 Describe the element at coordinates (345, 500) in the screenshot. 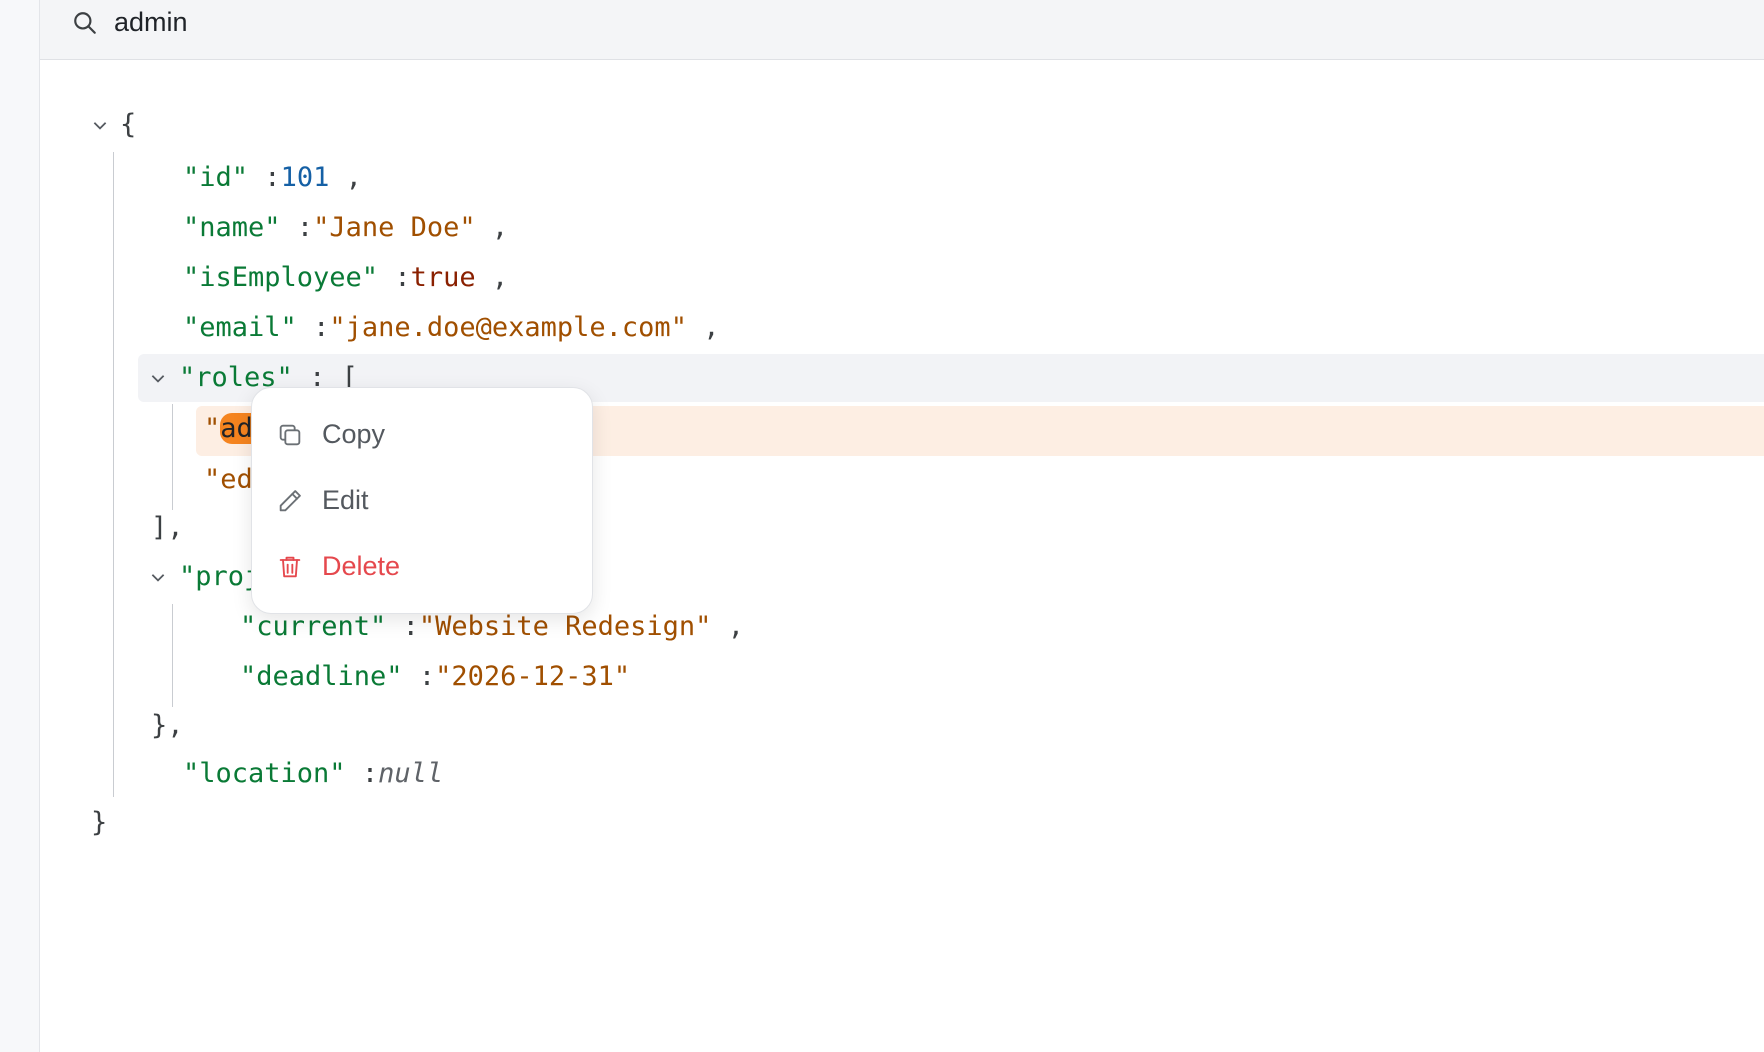

I see `menu-item-label: Edit` at that location.